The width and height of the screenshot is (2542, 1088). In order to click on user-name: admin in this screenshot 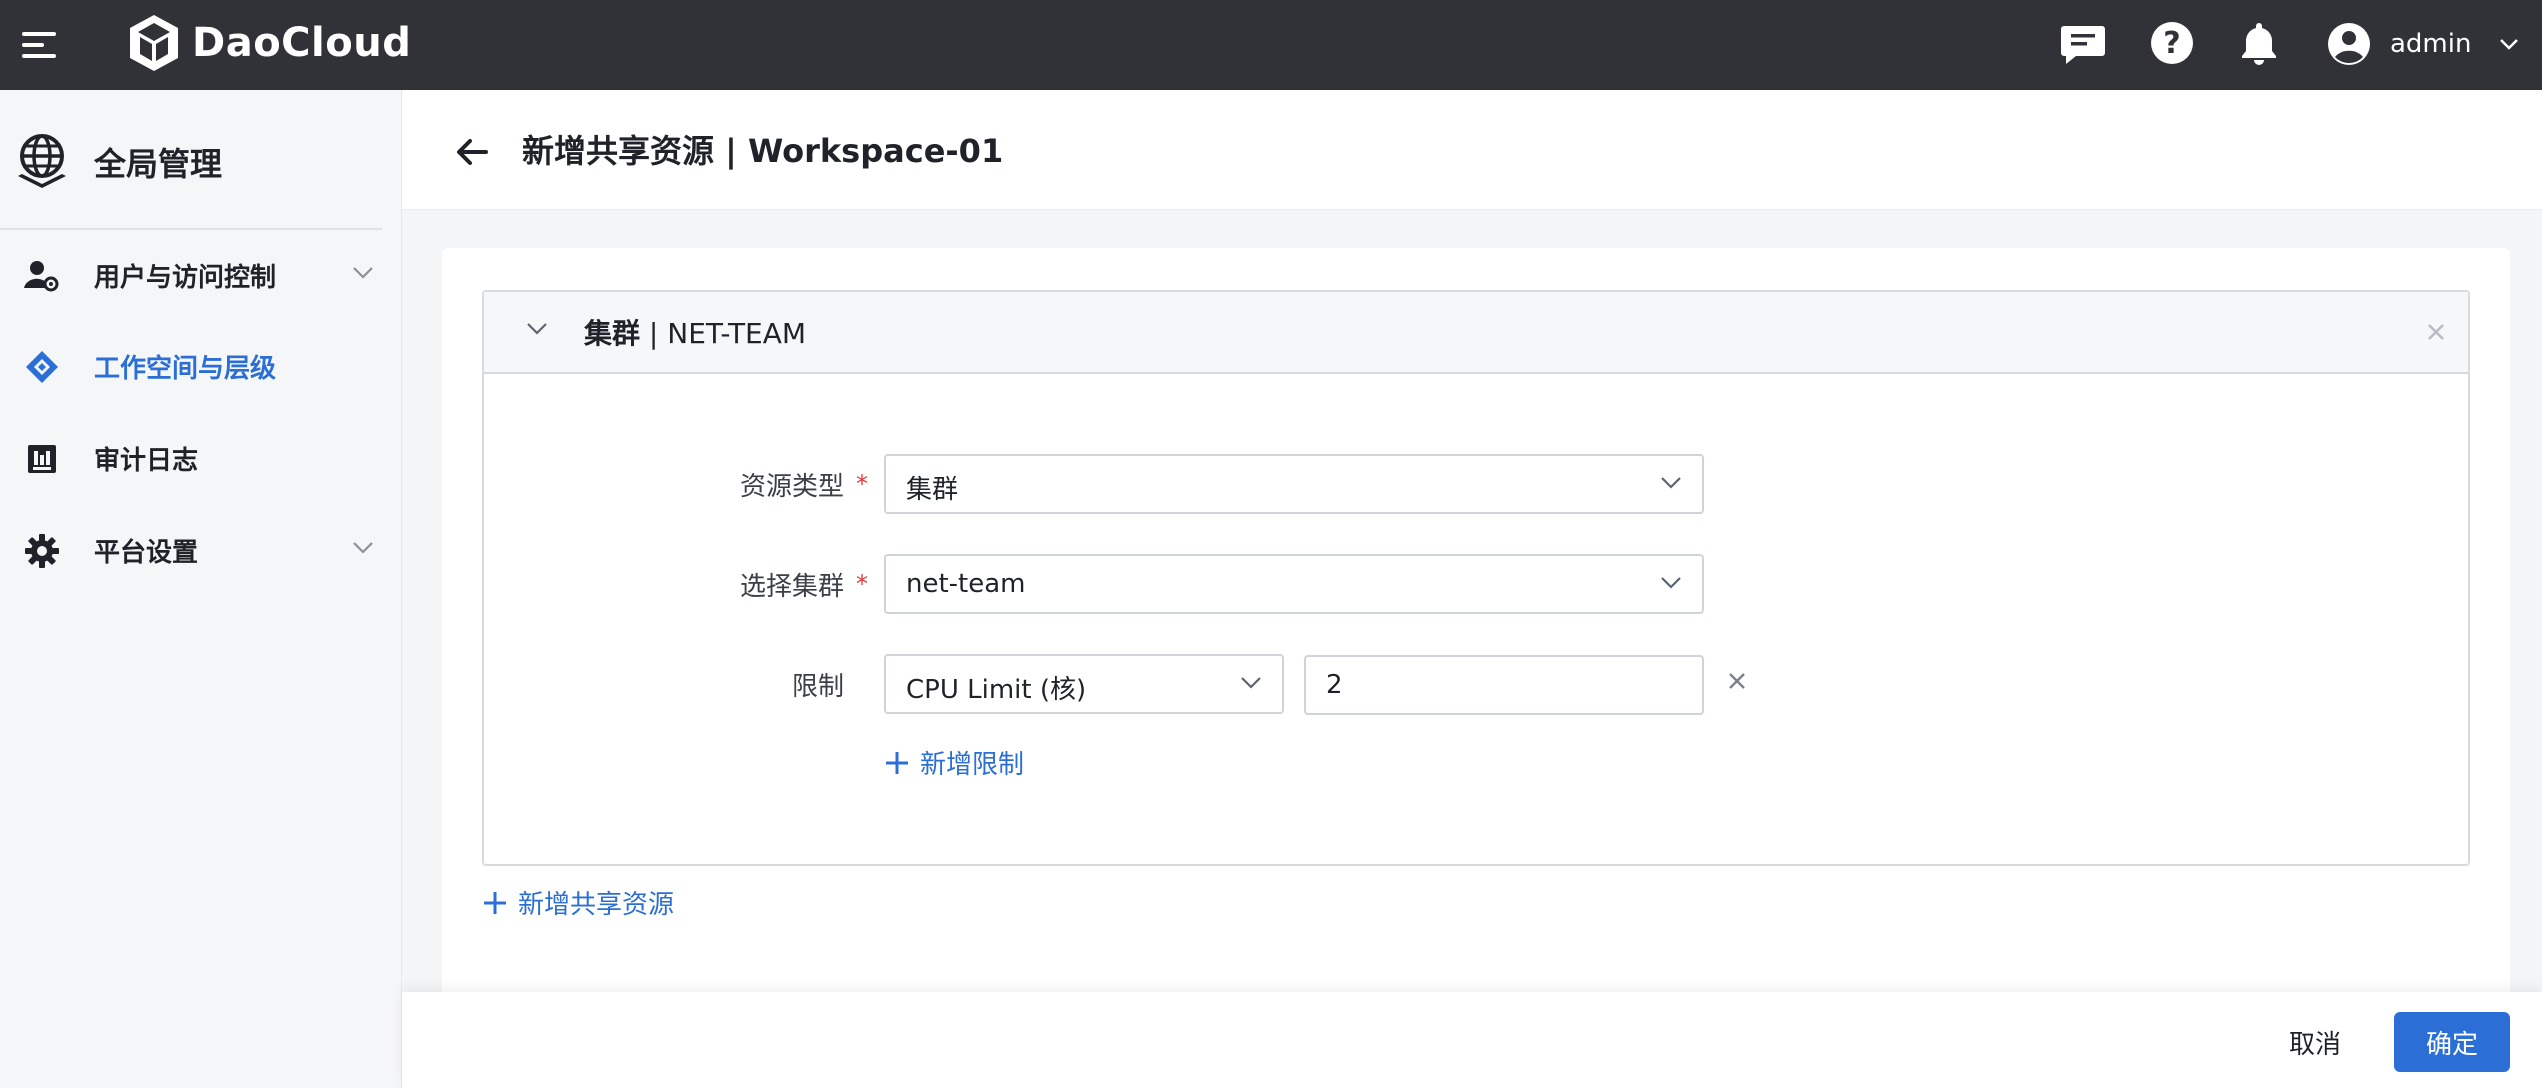, I will do `click(2431, 44)`.